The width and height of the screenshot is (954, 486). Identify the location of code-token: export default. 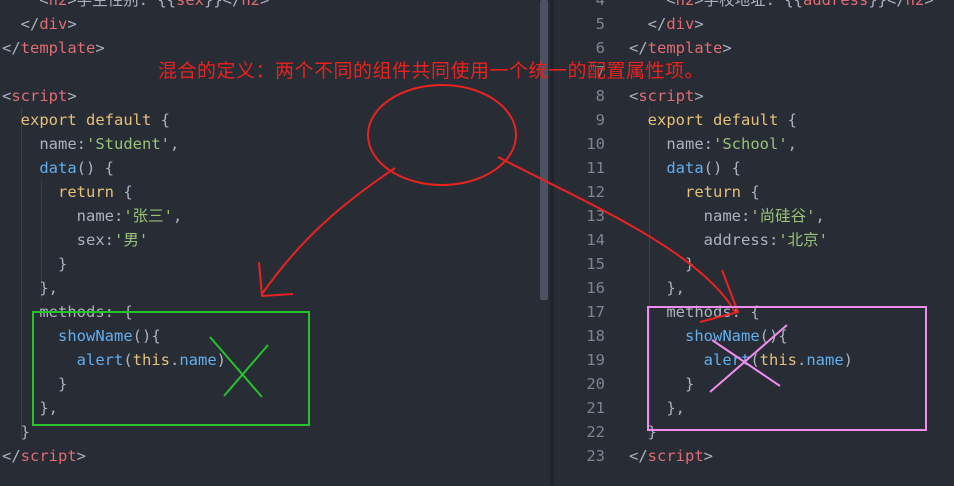
(708, 120).